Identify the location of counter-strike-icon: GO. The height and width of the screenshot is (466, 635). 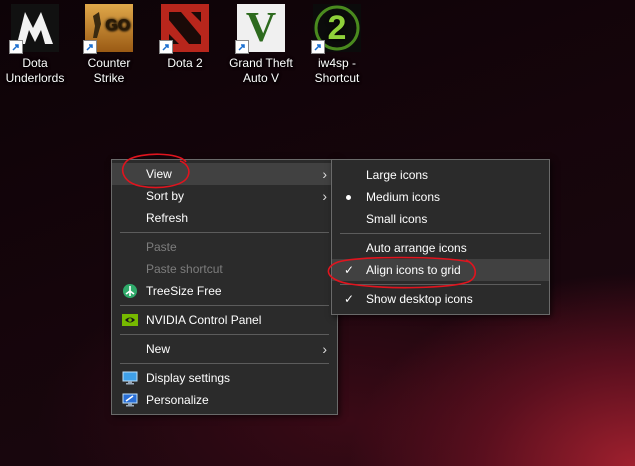
(108, 29).